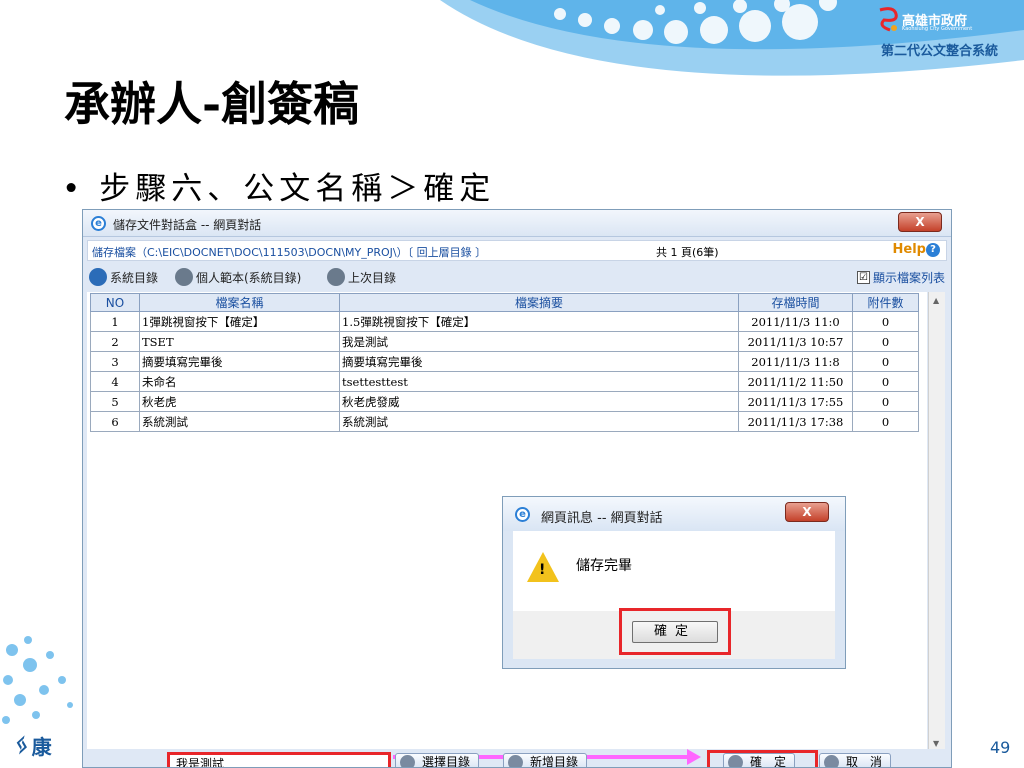  Describe the element at coordinates (336, 277) in the screenshot. I see `folder-icon` at that location.